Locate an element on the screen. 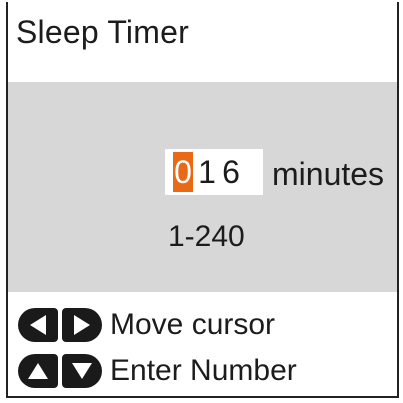 The image size is (403, 403). legend-move-cursor-label: Move cursor is located at coordinates (193, 324).